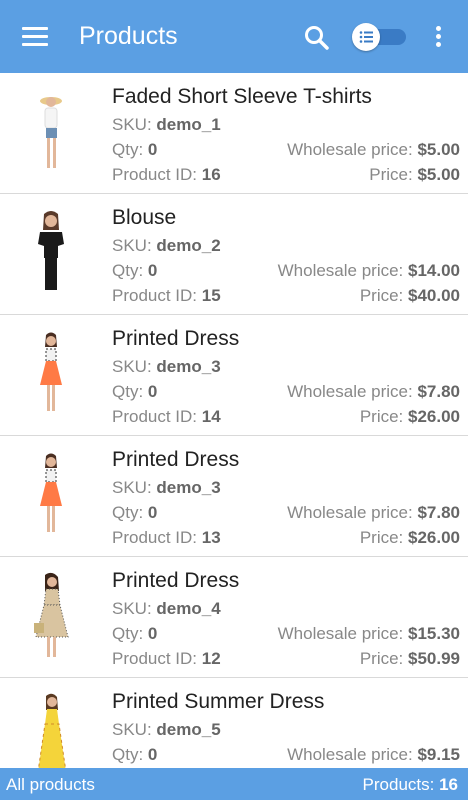 This screenshot has width=468, height=800. I want to click on product-id: Product ID: 12, so click(166, 658).